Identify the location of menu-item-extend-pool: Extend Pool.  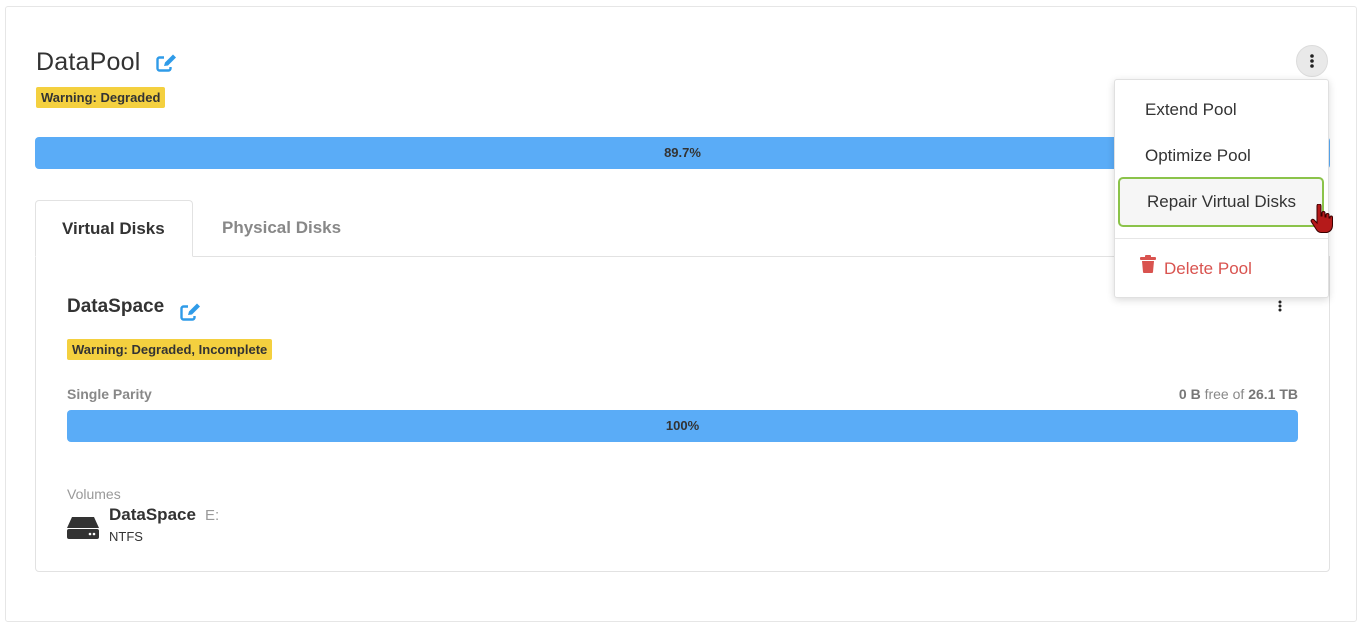
(1221, 110).